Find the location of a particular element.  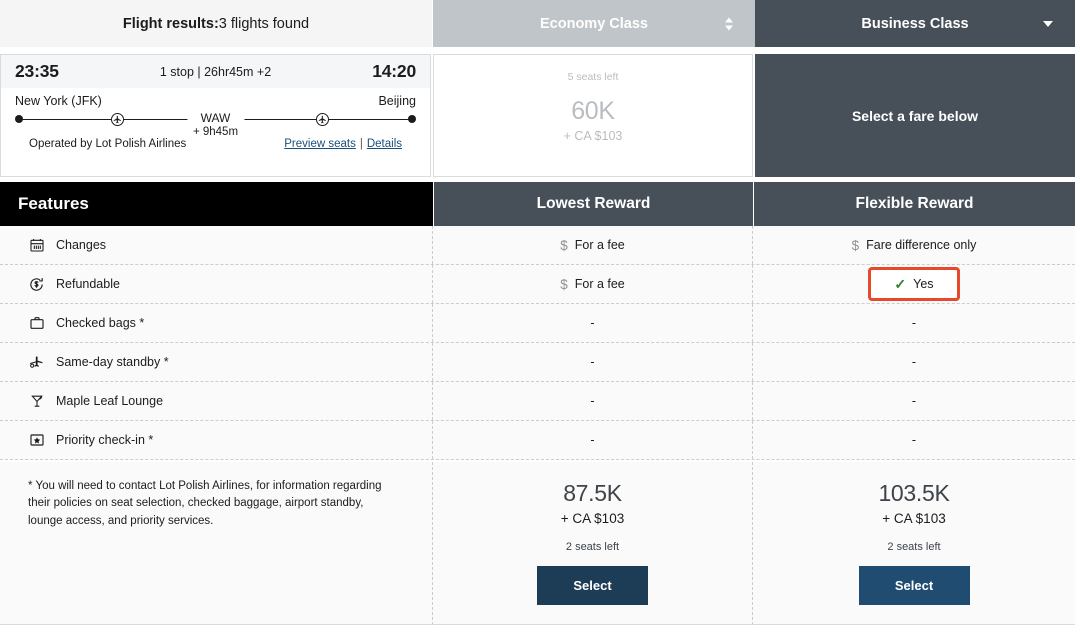

origin-dot is located at coordinates (19, 119).